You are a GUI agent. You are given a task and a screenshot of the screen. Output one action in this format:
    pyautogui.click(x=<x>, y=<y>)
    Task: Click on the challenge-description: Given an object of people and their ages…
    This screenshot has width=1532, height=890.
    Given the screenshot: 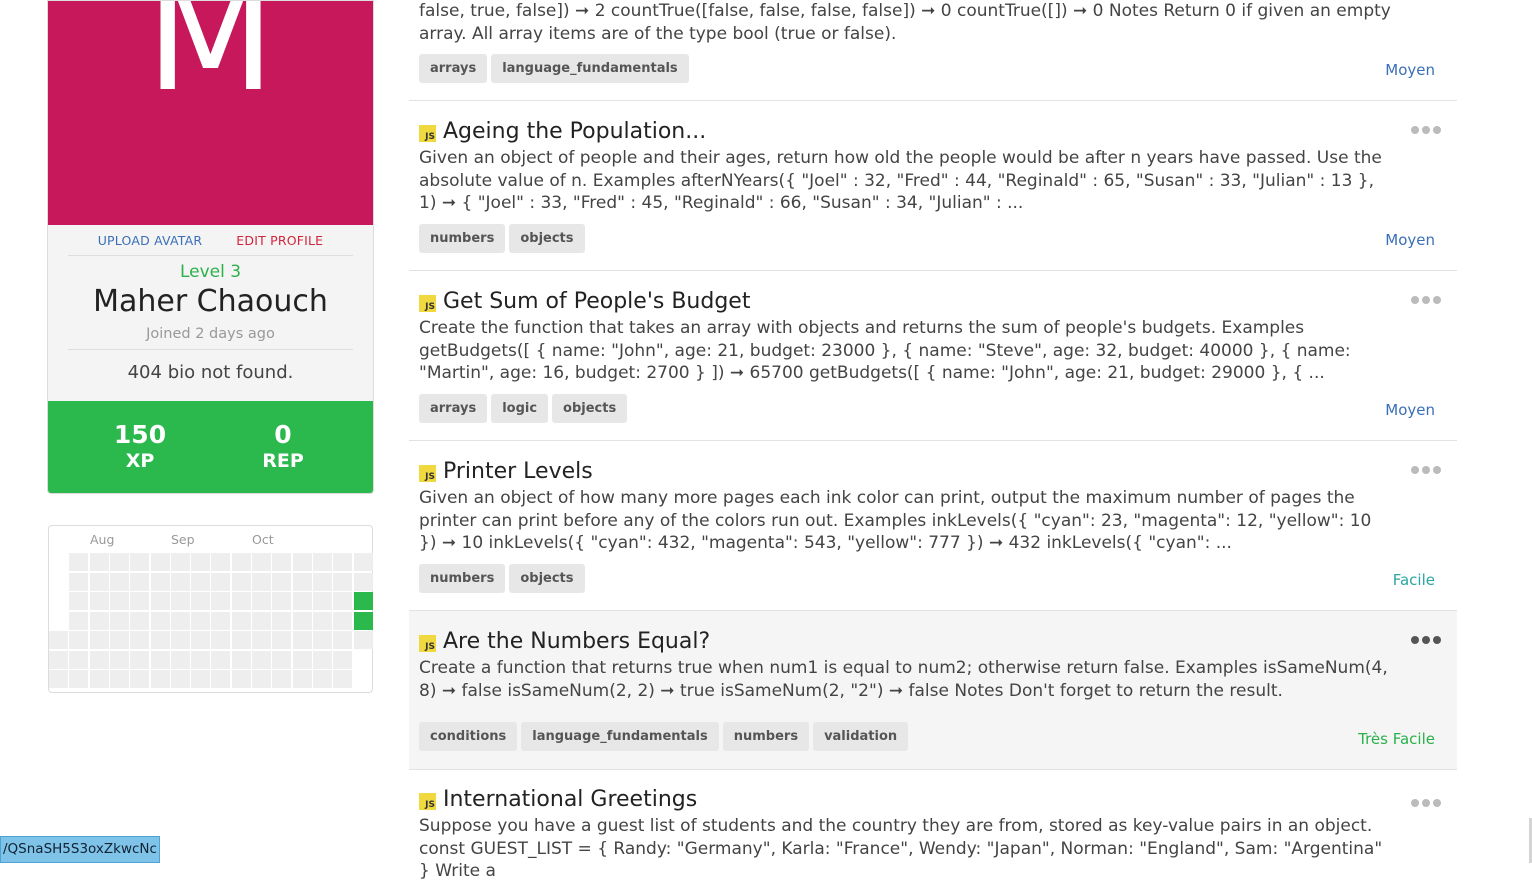 What is the action you would take?
    pyautogui.click(x=900, y=180)
    